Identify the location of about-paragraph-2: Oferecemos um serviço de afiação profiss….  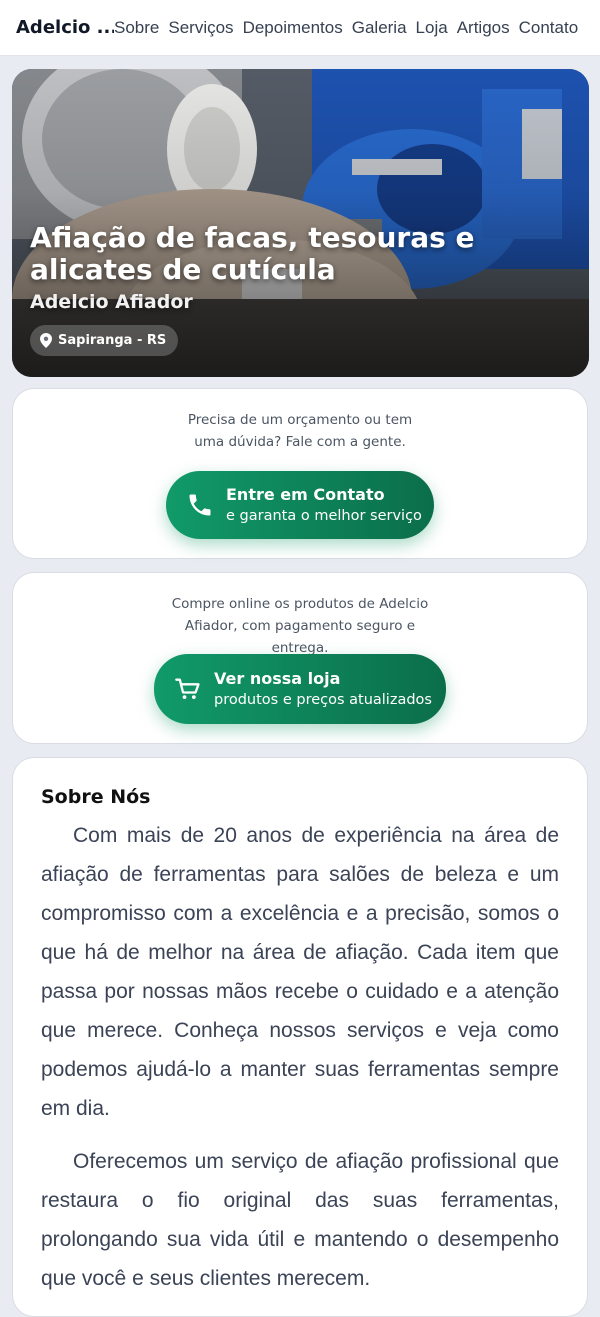
(300, 1220).